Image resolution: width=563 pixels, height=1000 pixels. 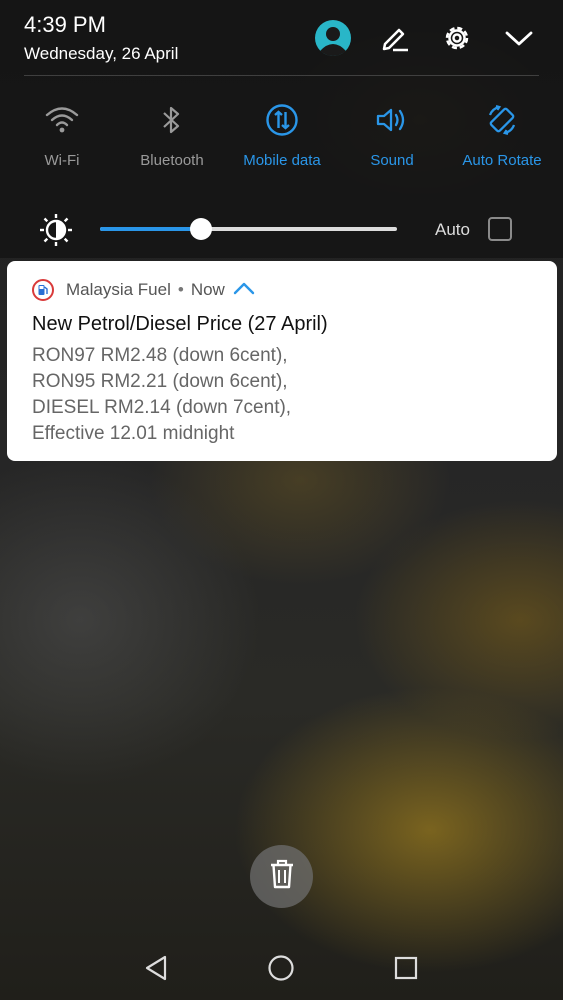 What do you see at coordinates (156, 968) in the screenshot?
I see `back-icon` at bounding box center [156, 968].